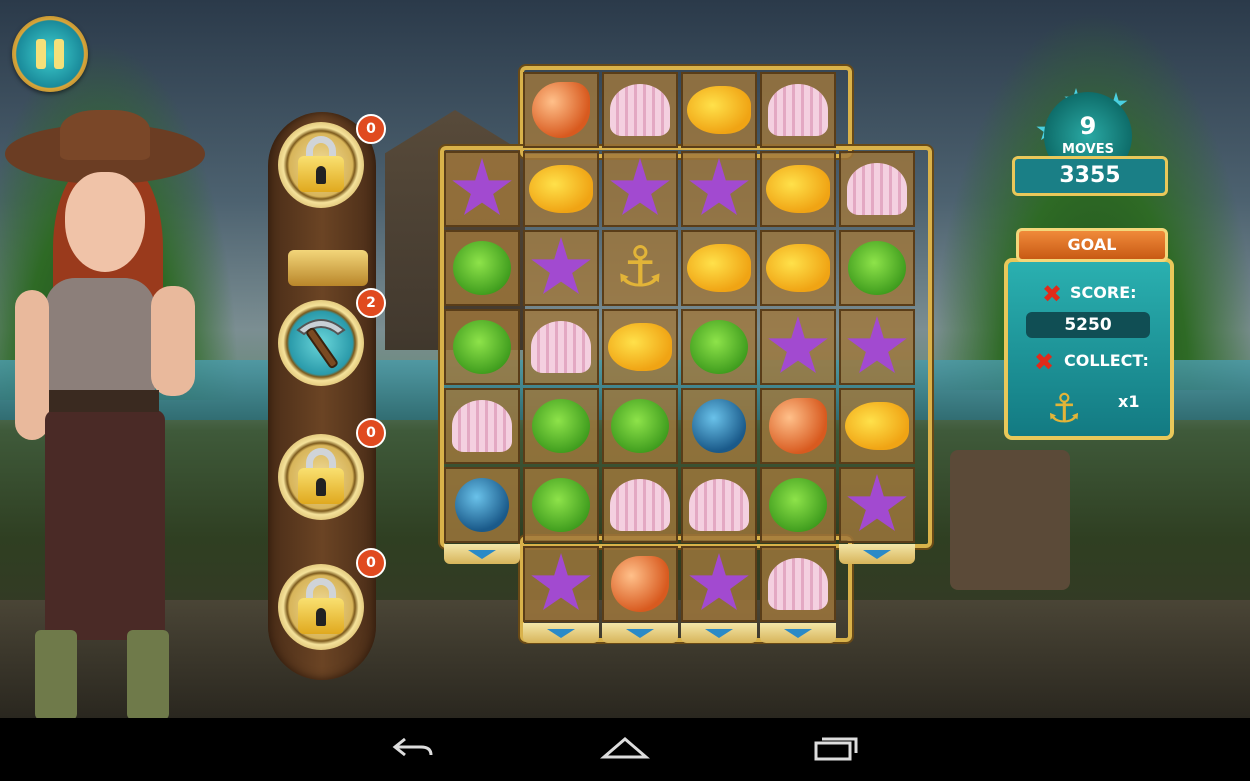  What do you see at coordinates (56, 674) in the screenshot?
I see `character-boot-left` at bounding box center [56, 674].